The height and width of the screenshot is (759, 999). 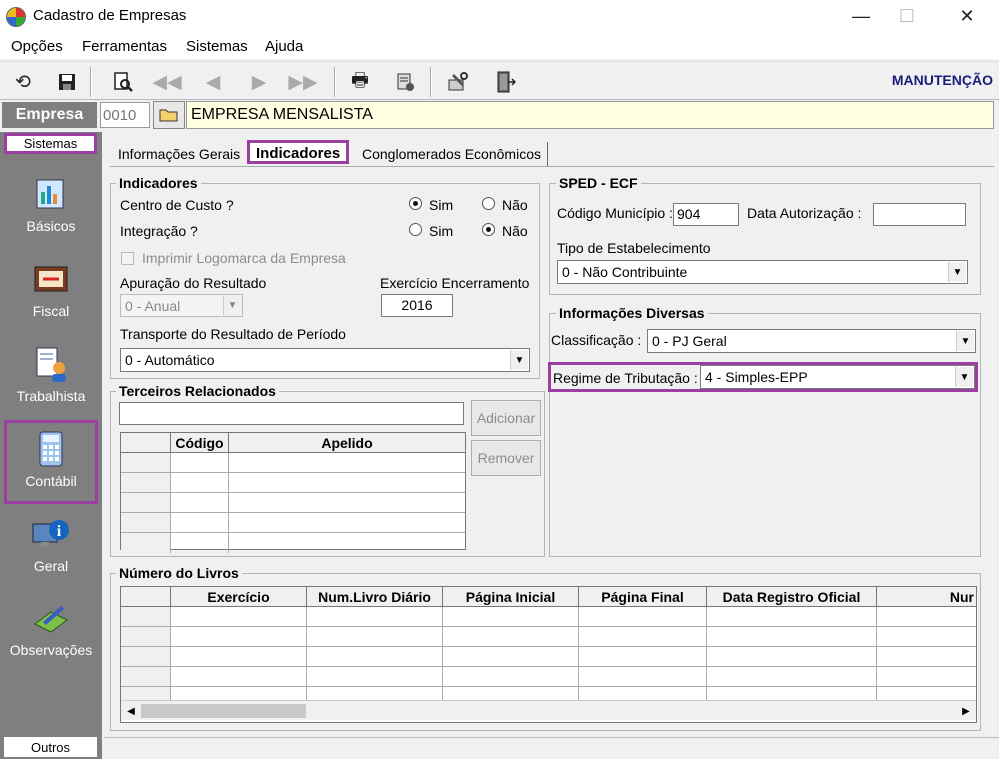 I want to click on menu-opcoes: Opções, so click(x=37, y=46).